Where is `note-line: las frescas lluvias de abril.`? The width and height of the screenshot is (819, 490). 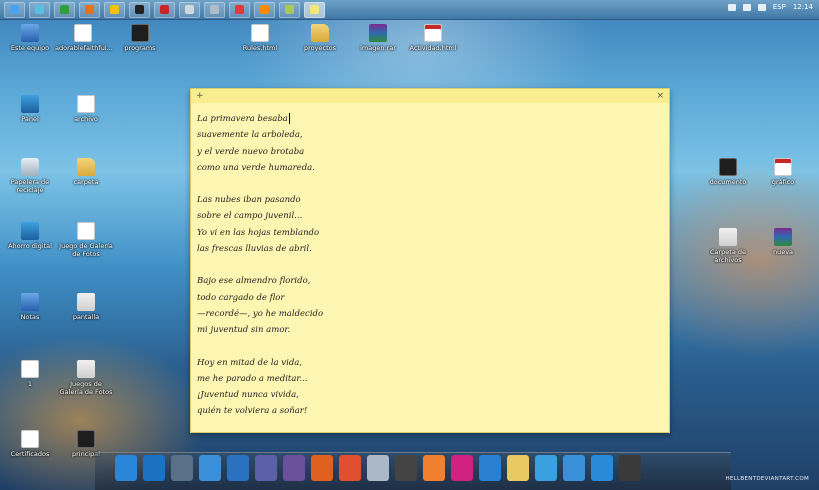 note-line: las frescas lluvias de abril. is located at coordinates (254, 249).